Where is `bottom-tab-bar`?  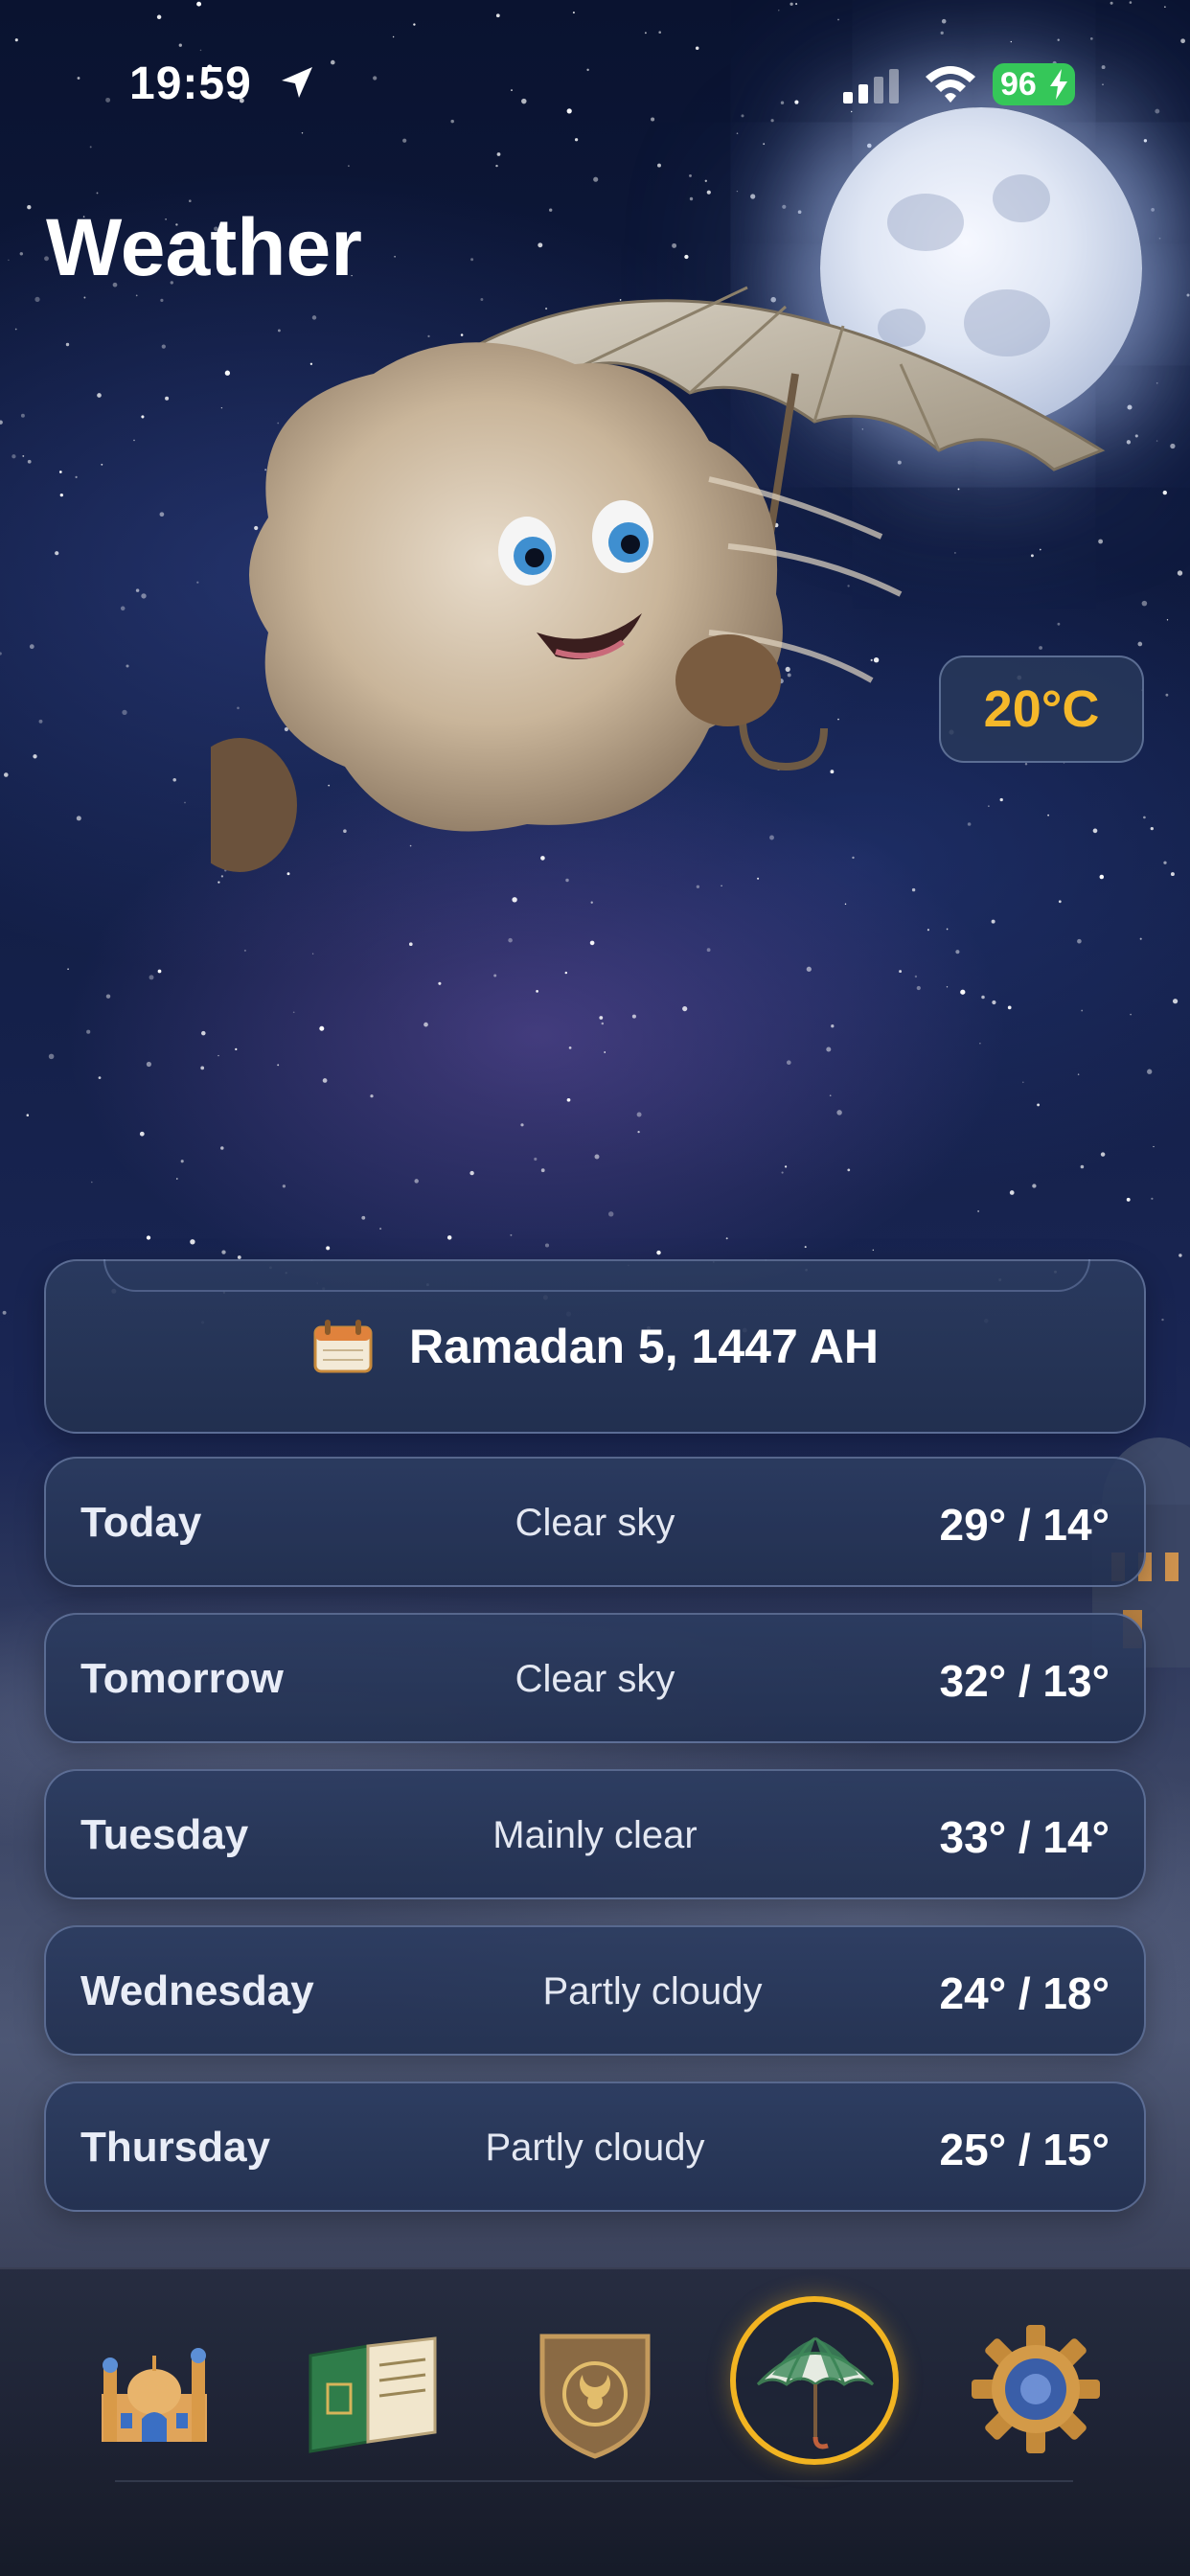 bottom-tab-bar is located at coordinates (595, 2421).